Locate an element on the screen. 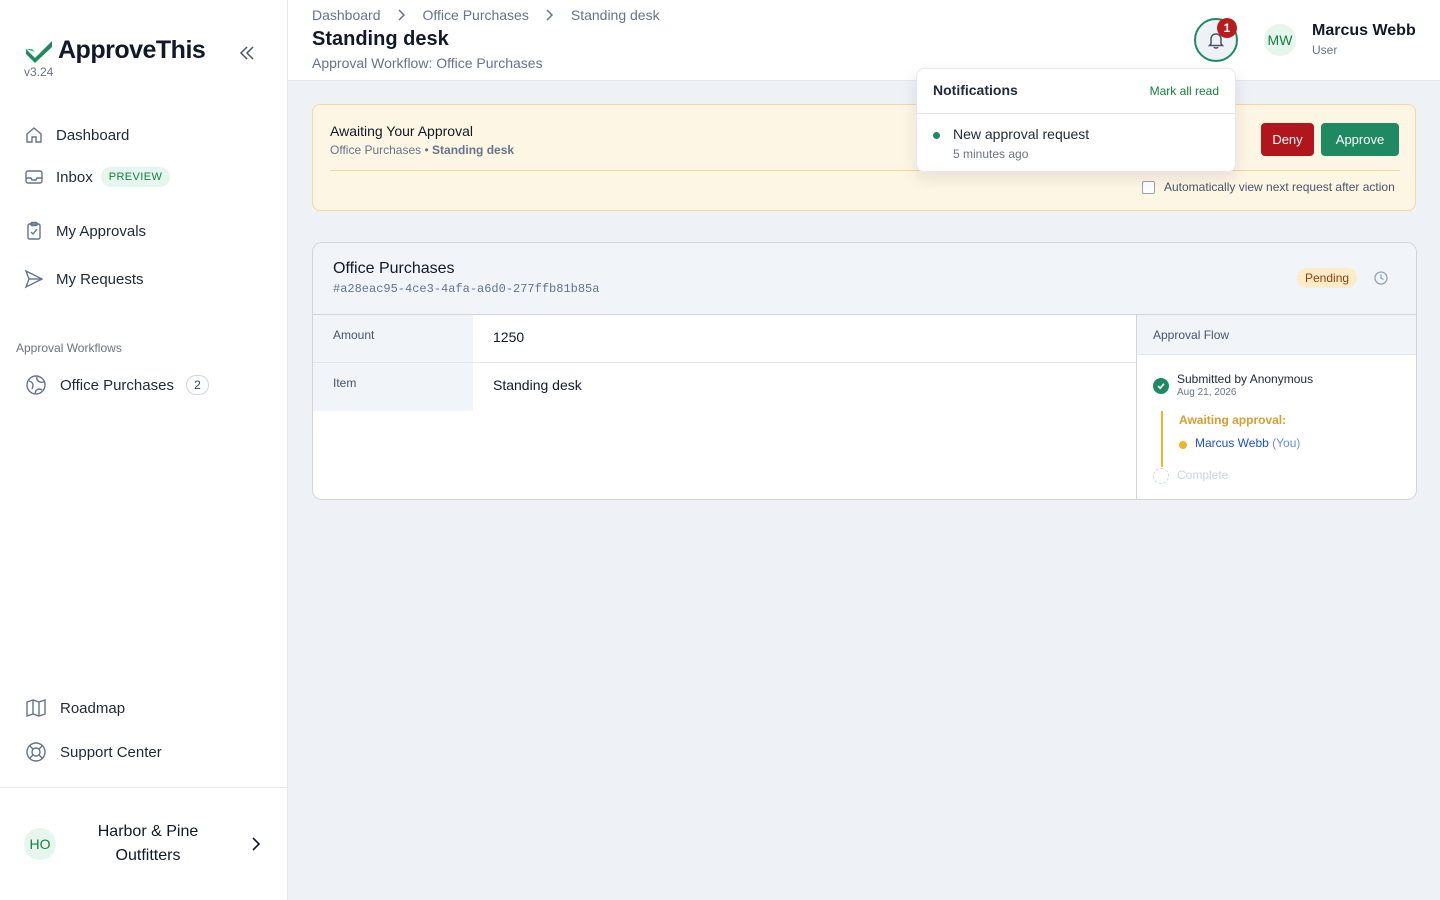  field-value: Standing desk is located at coordinates (537, 385).